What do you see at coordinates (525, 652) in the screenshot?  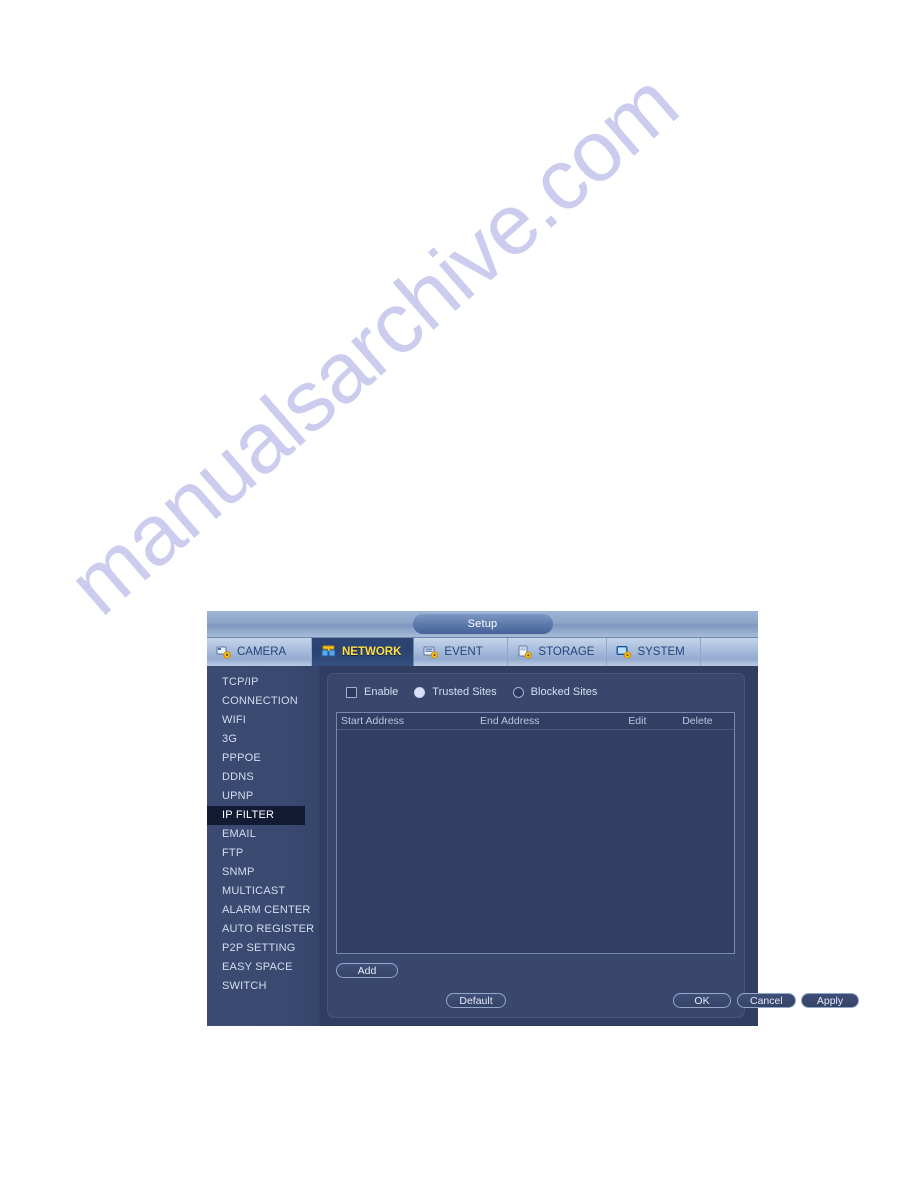 I see `storage-gear-icon` at bounding box center [525, 652].